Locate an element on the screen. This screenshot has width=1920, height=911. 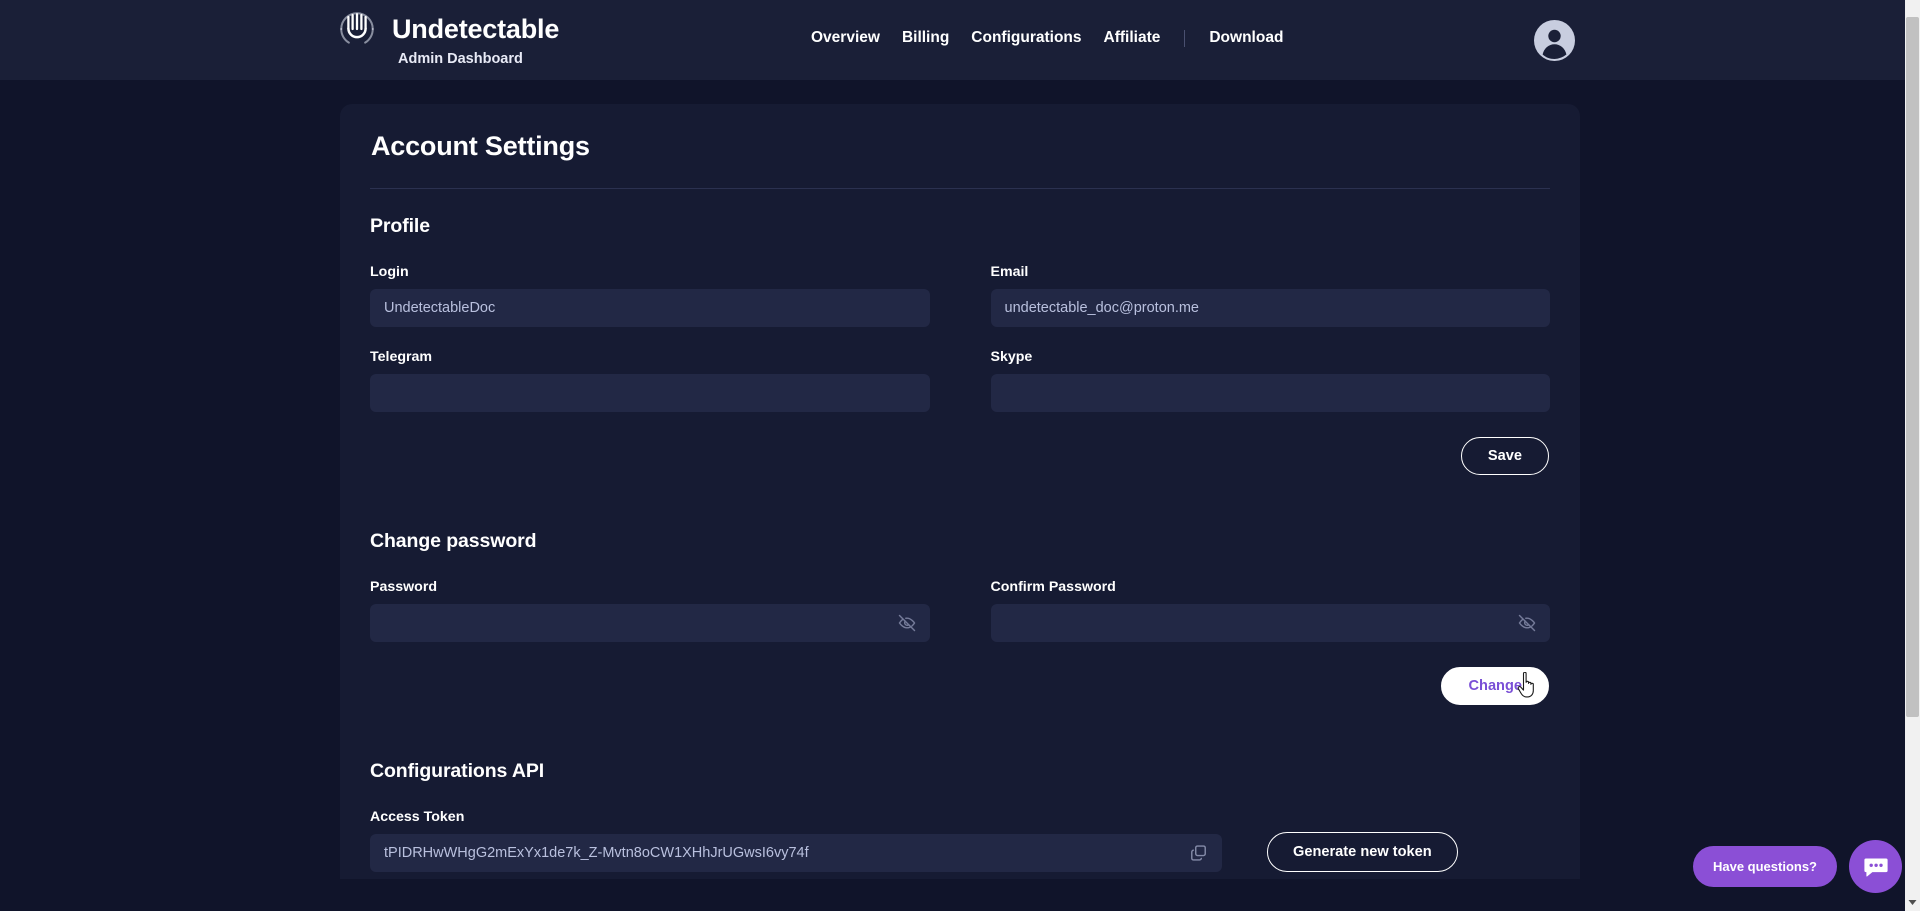
email-input: undetectable_doc@proton.me is located at coordinates (1270, 308).